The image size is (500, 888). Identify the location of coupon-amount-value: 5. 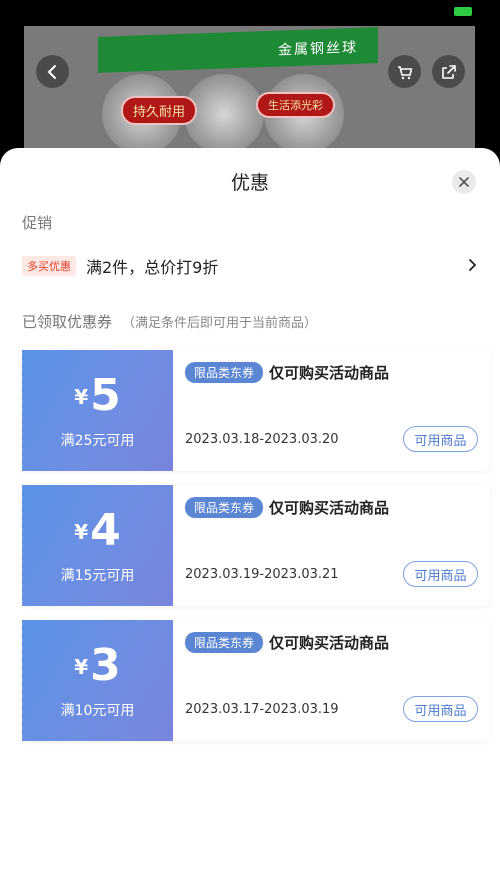
(105, 395).